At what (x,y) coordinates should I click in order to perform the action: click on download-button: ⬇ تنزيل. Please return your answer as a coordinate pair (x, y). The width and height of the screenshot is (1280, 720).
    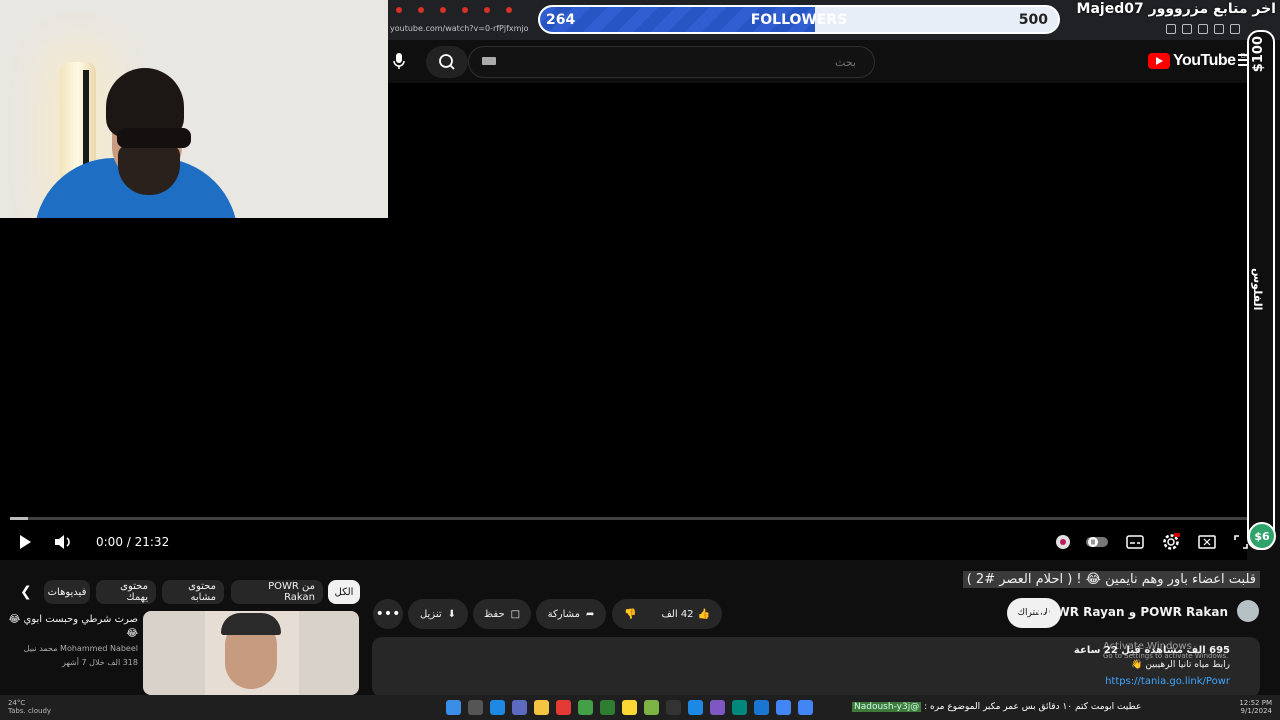
    Looking at the image, I should click on (438, 614).